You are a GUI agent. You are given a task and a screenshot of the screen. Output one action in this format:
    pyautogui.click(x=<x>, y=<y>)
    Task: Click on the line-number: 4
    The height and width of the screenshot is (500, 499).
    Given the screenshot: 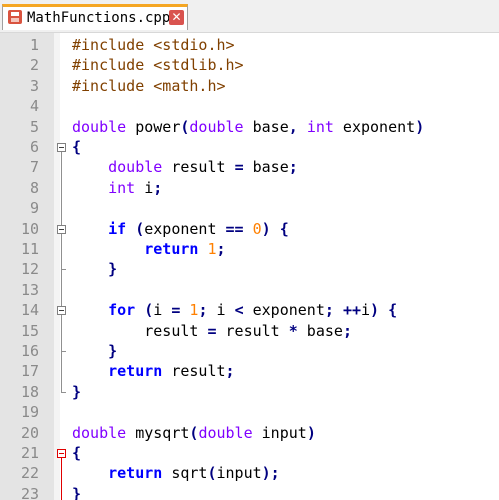 What is the action you would take?
    pyautogui.click(x=34, y=106)
    